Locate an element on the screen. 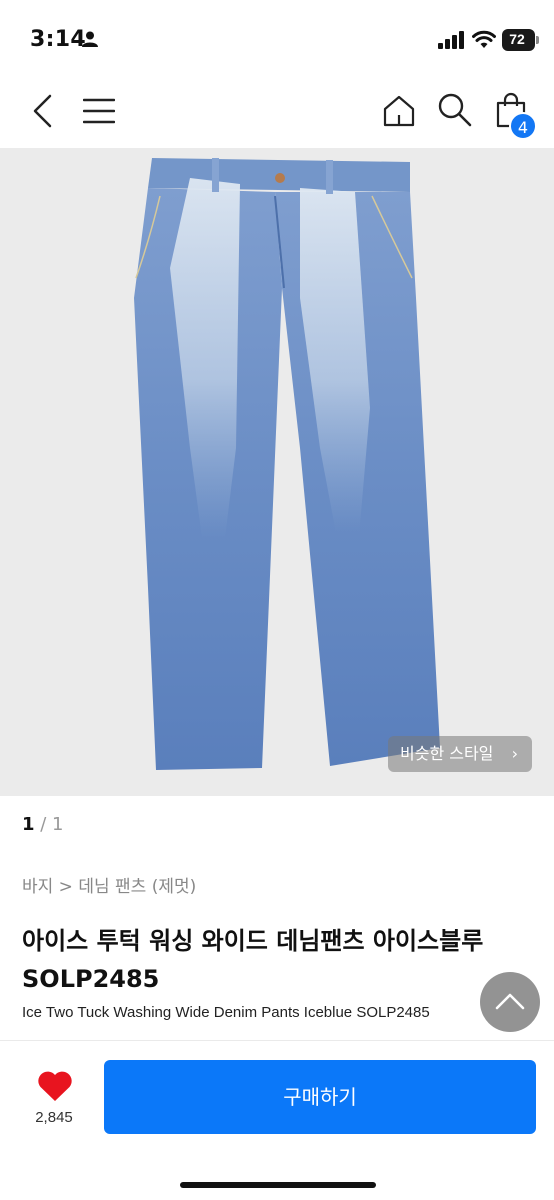 The height and width of the screenshot is (1200, 554). similar-style-button: 비슷한 스타일 › is located at coordinates (460, 754).